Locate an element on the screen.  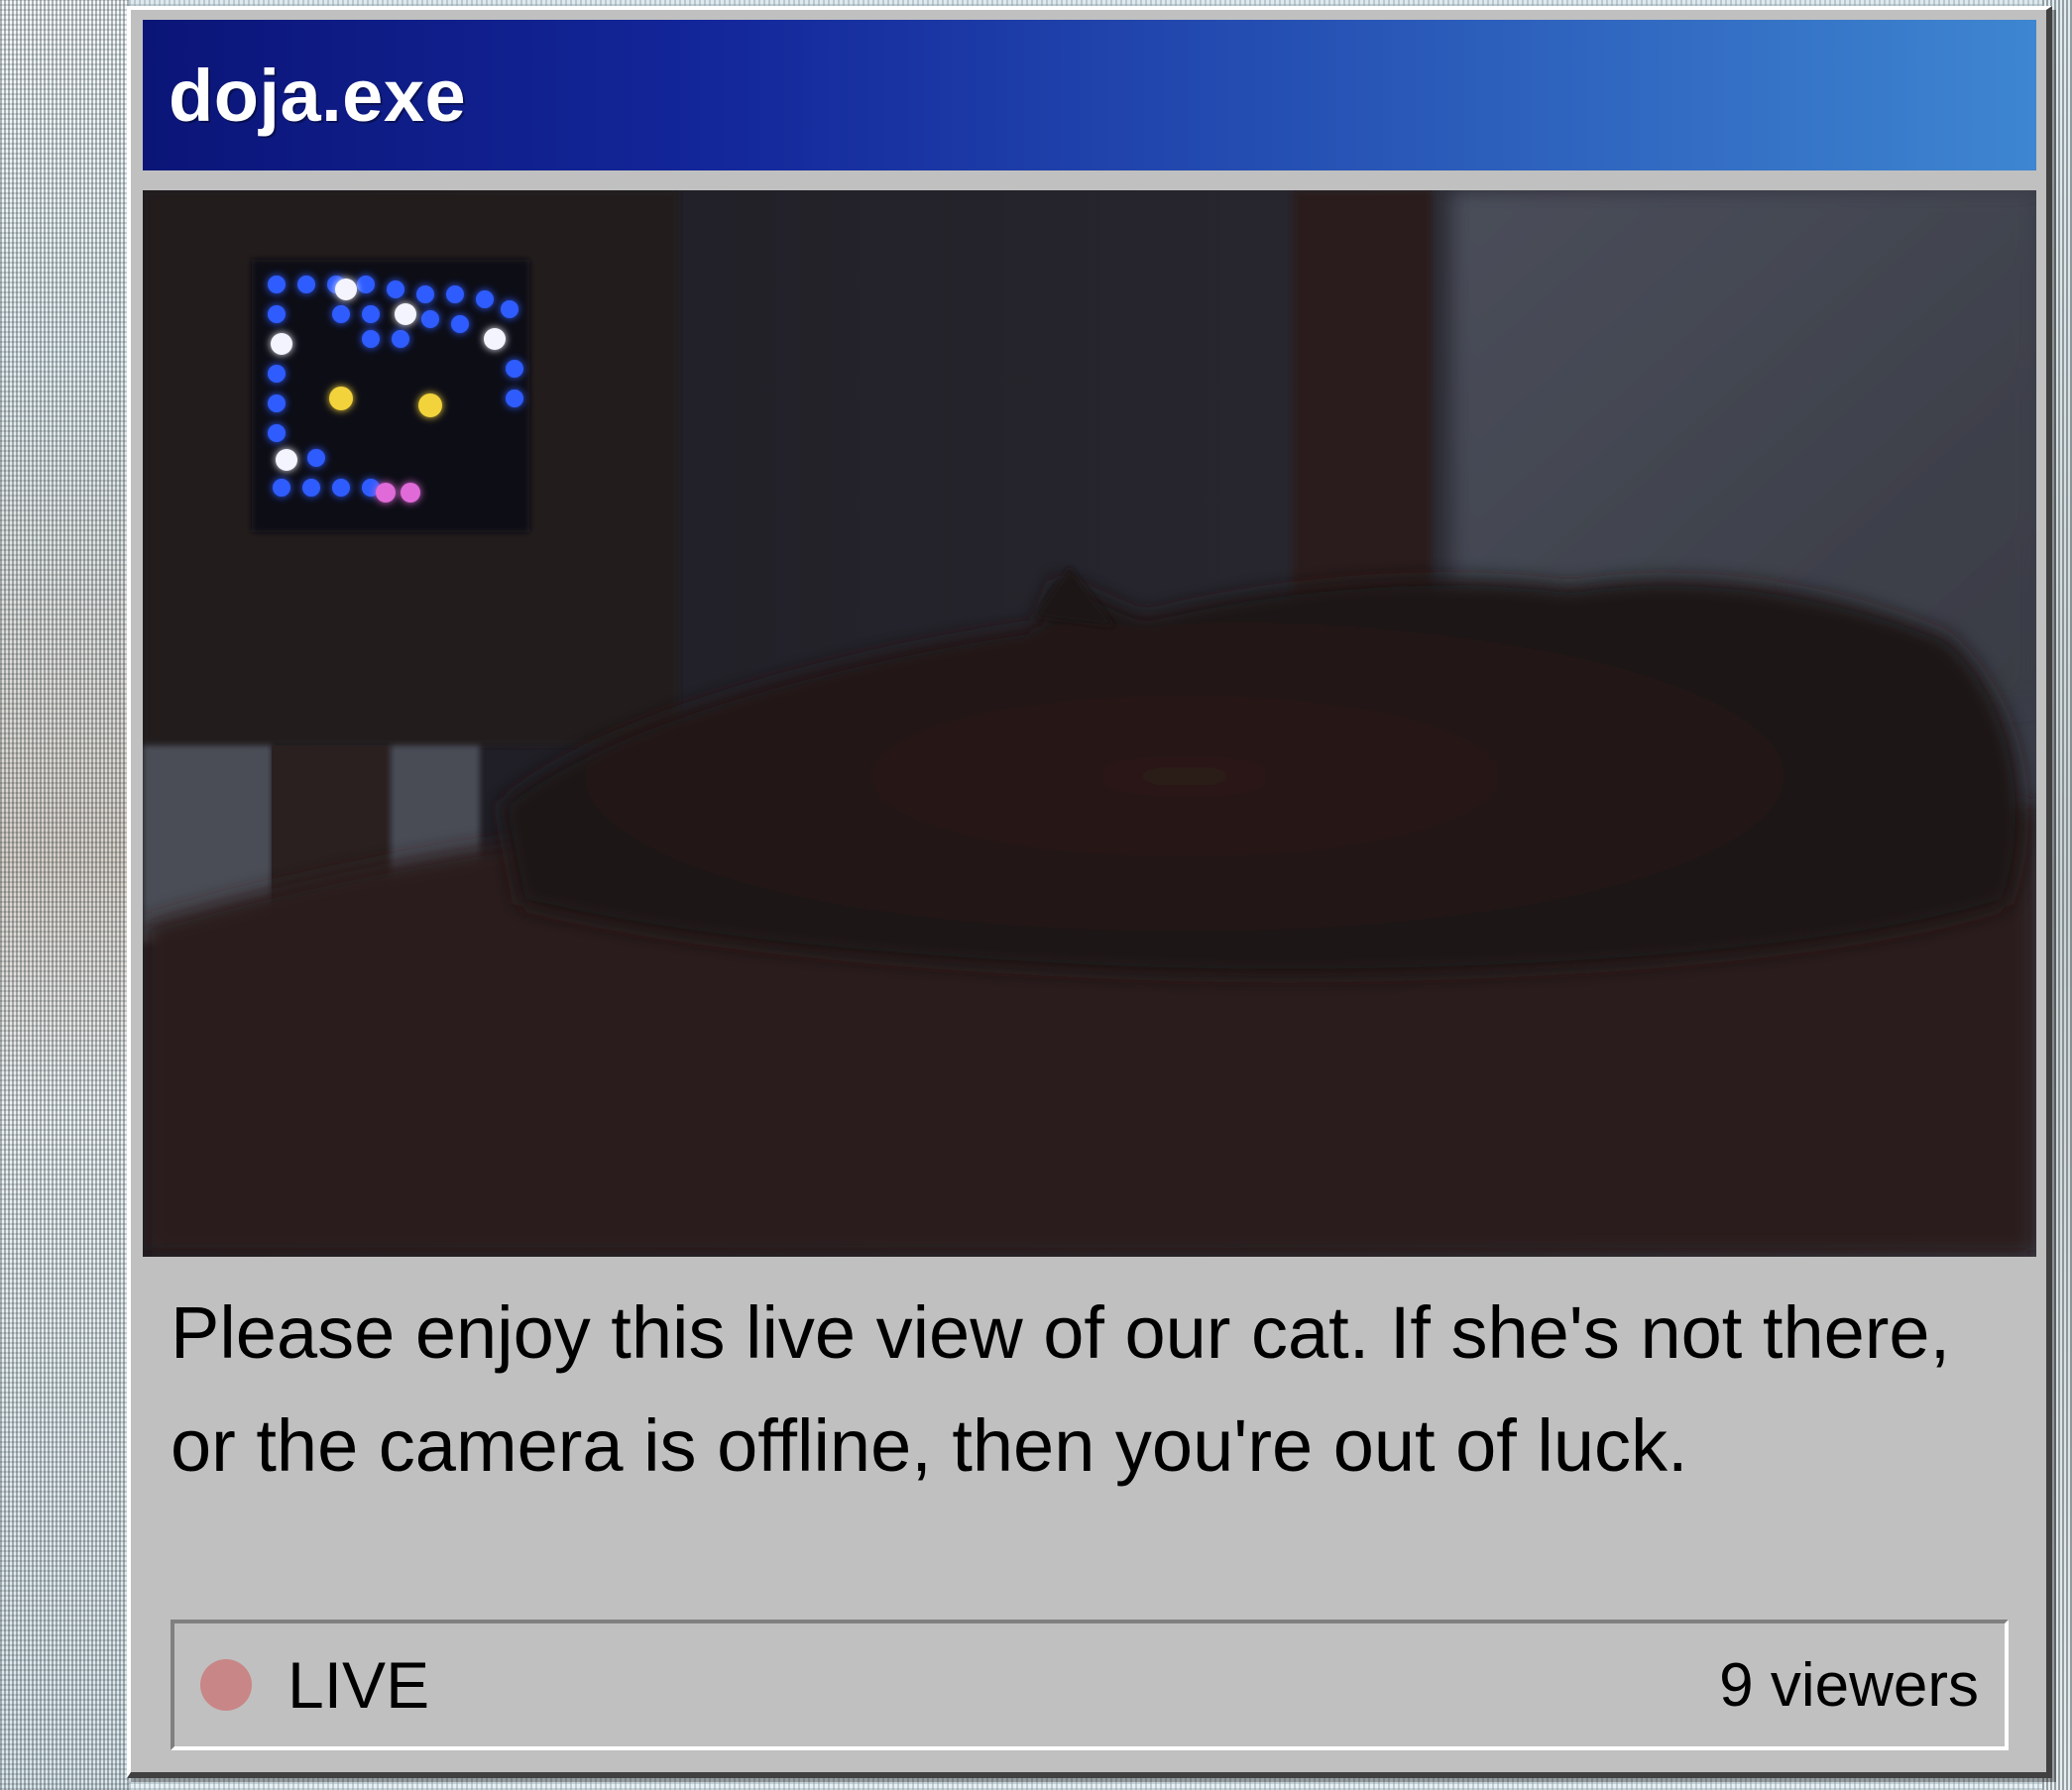
desktop-background-left is located at coordinates (64, 895).